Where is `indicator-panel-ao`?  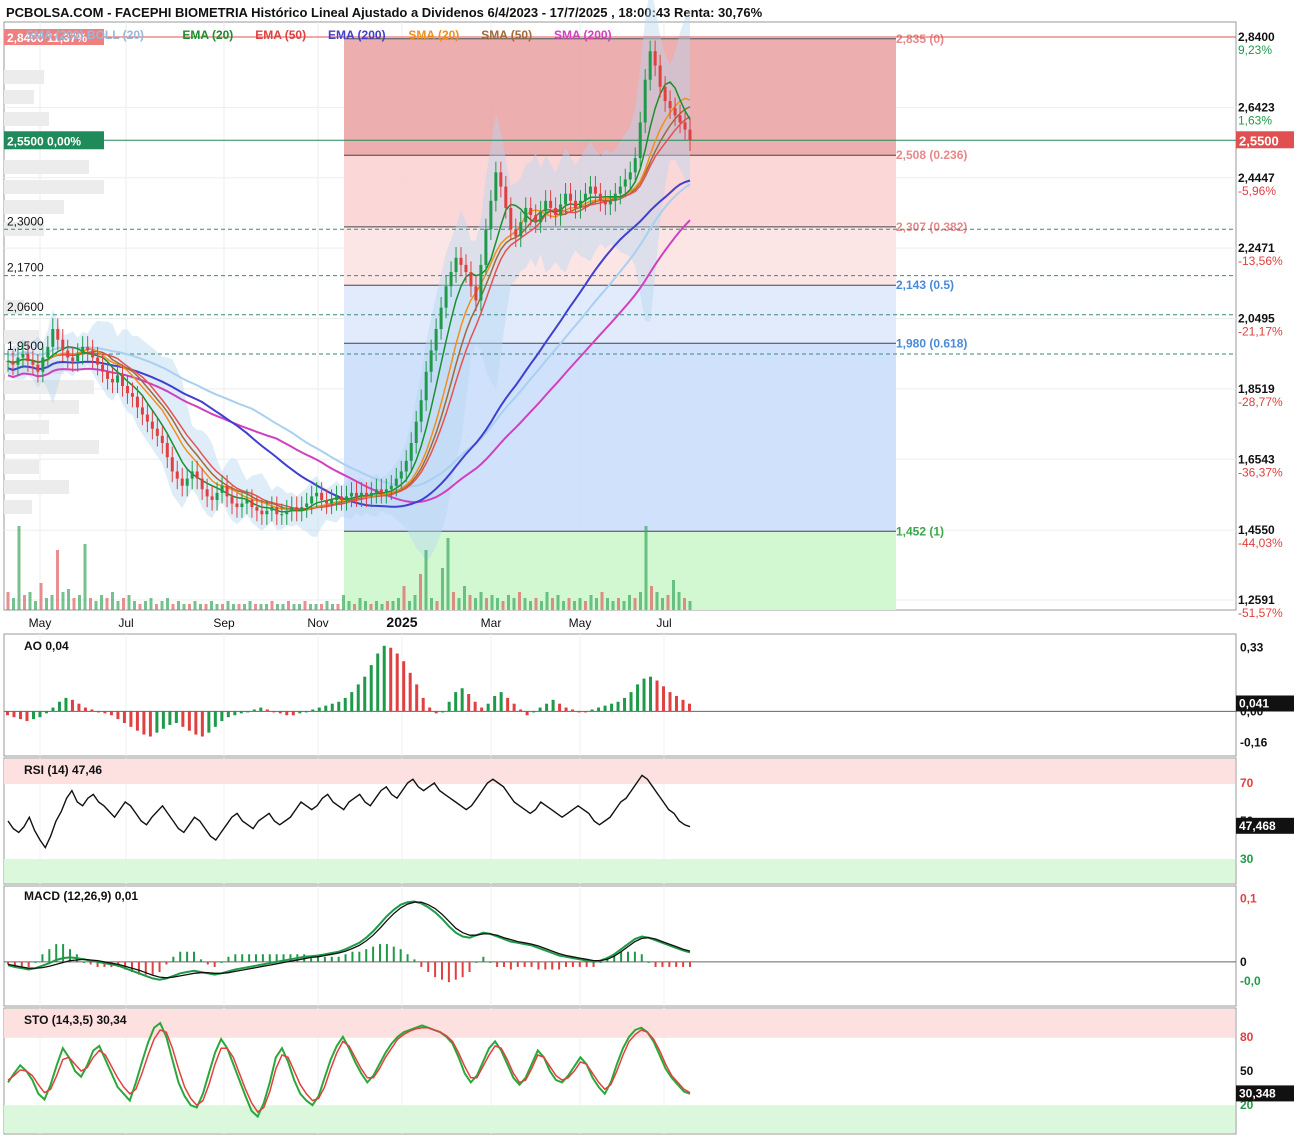 indicator-panel-ao is located at coordinates (620, 695).